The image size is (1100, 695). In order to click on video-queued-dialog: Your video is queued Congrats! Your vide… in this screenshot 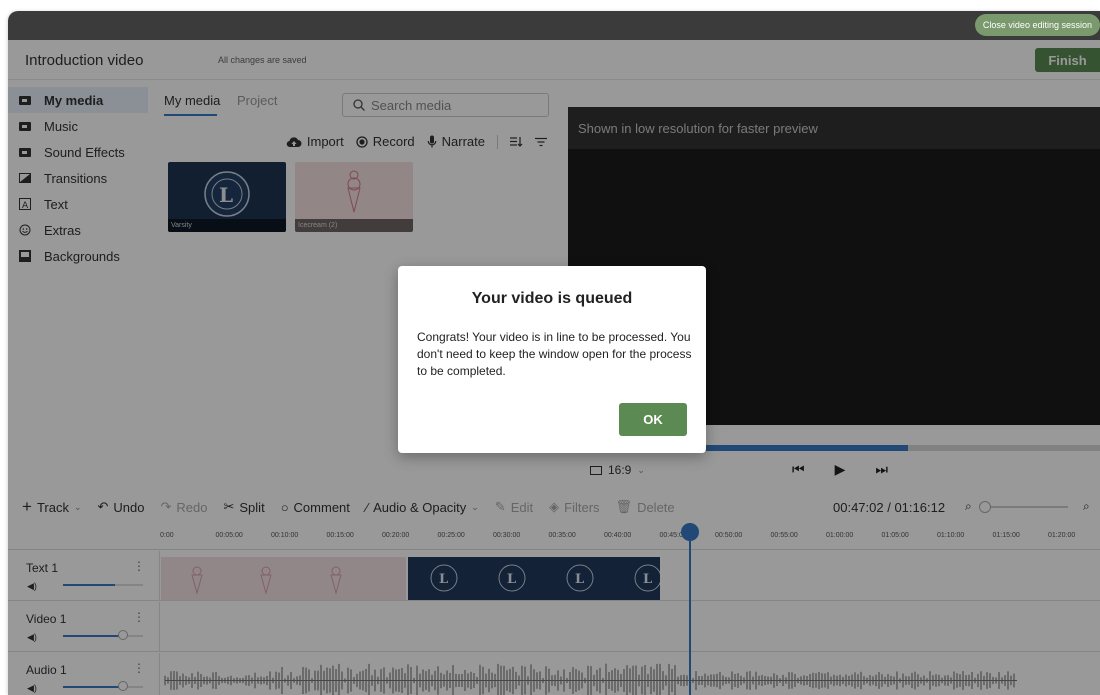, I will do `click(552, 359)`.